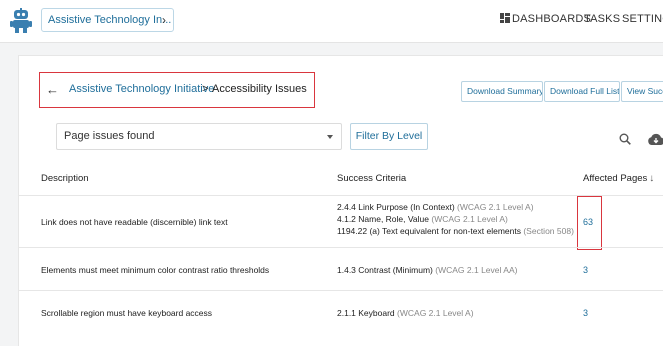  I want to click on column-header-success-criteria: Success Criteria, so click(371, 178).